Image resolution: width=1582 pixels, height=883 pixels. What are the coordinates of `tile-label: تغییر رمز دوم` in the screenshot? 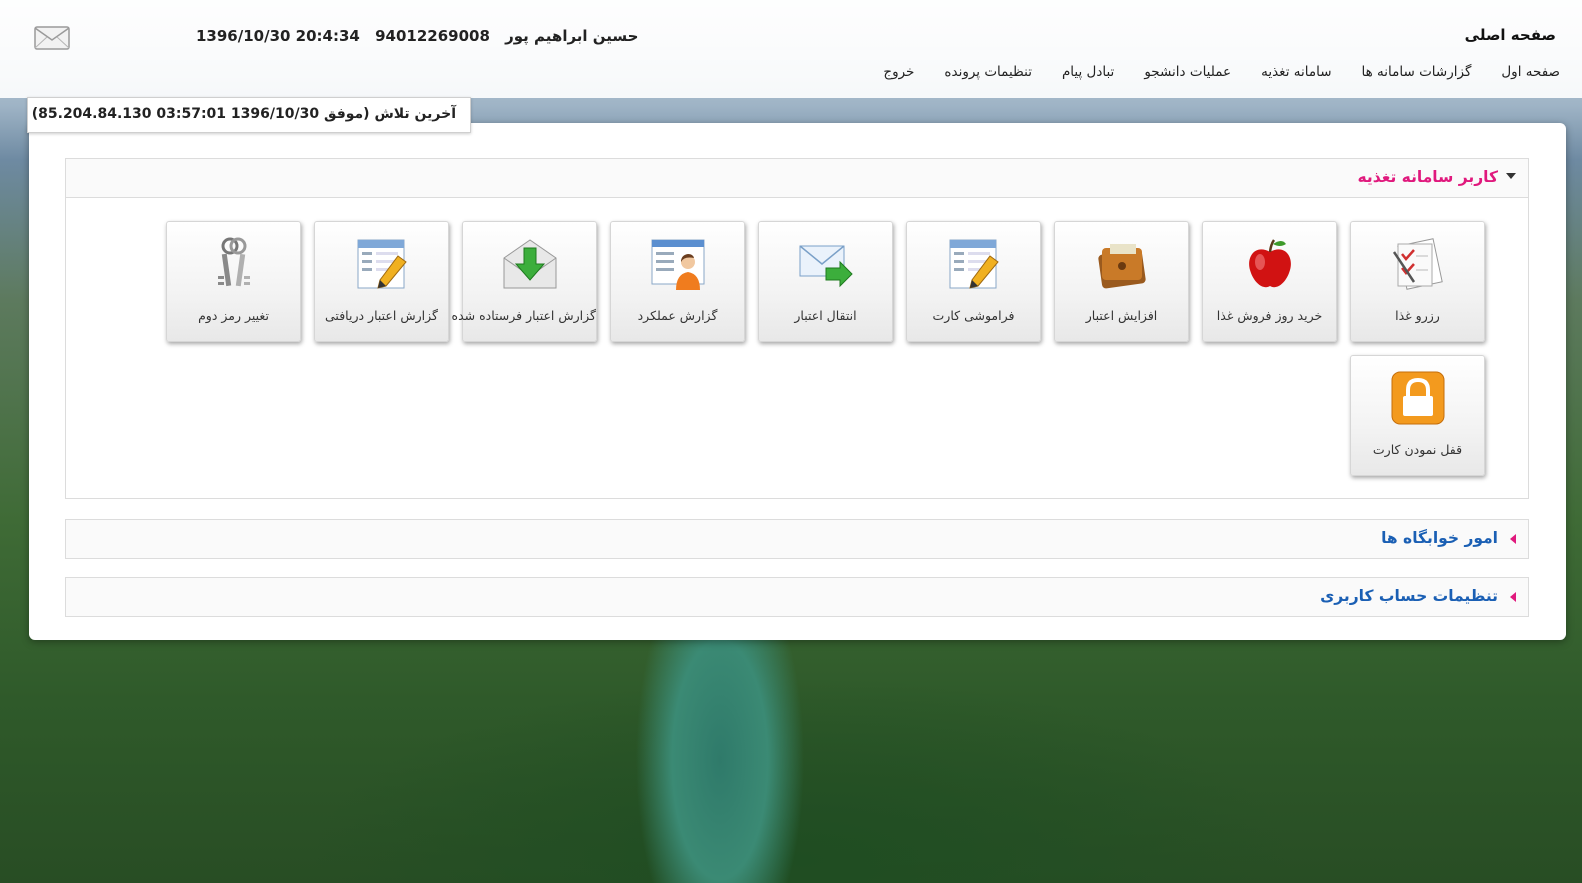 It's located at (233, 315).